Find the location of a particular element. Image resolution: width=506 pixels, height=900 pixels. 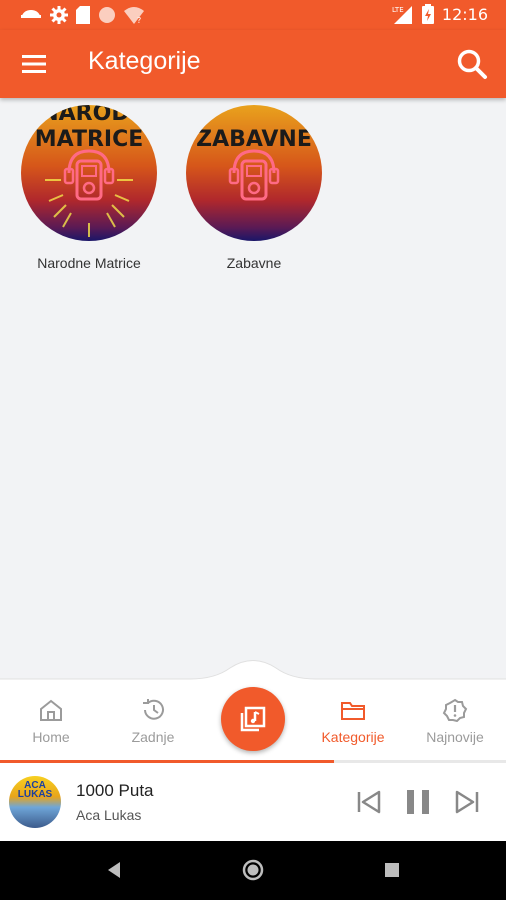

sd-card-icon is located at coordinates (83, 15).